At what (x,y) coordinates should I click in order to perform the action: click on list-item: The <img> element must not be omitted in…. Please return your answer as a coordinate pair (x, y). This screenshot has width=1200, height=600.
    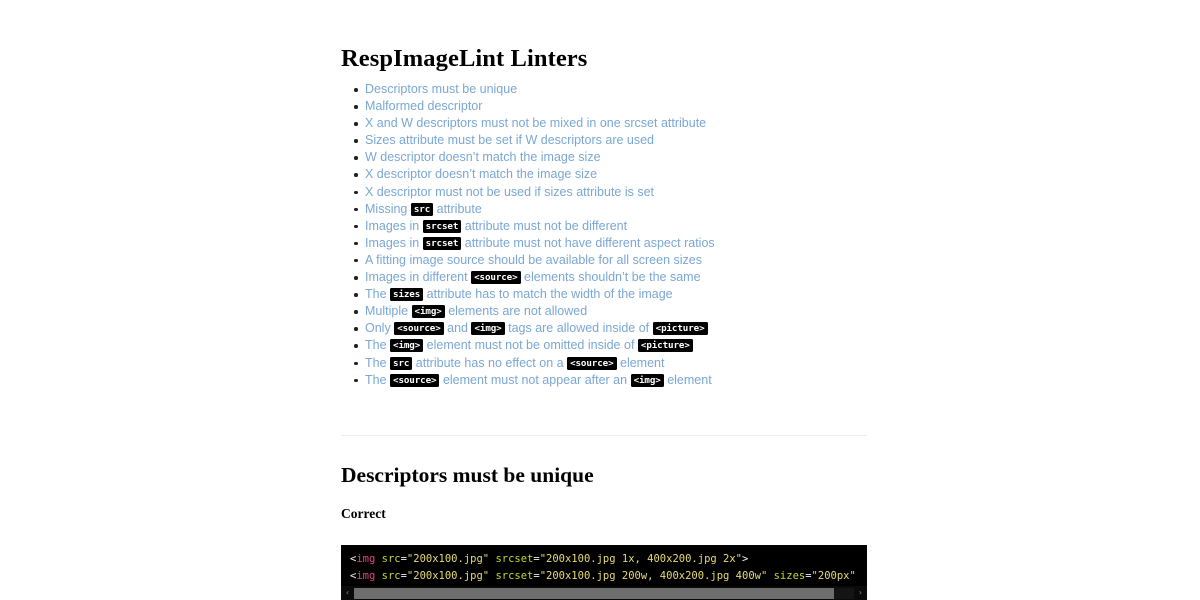
    Looking at the image, I should click on (639, 345).